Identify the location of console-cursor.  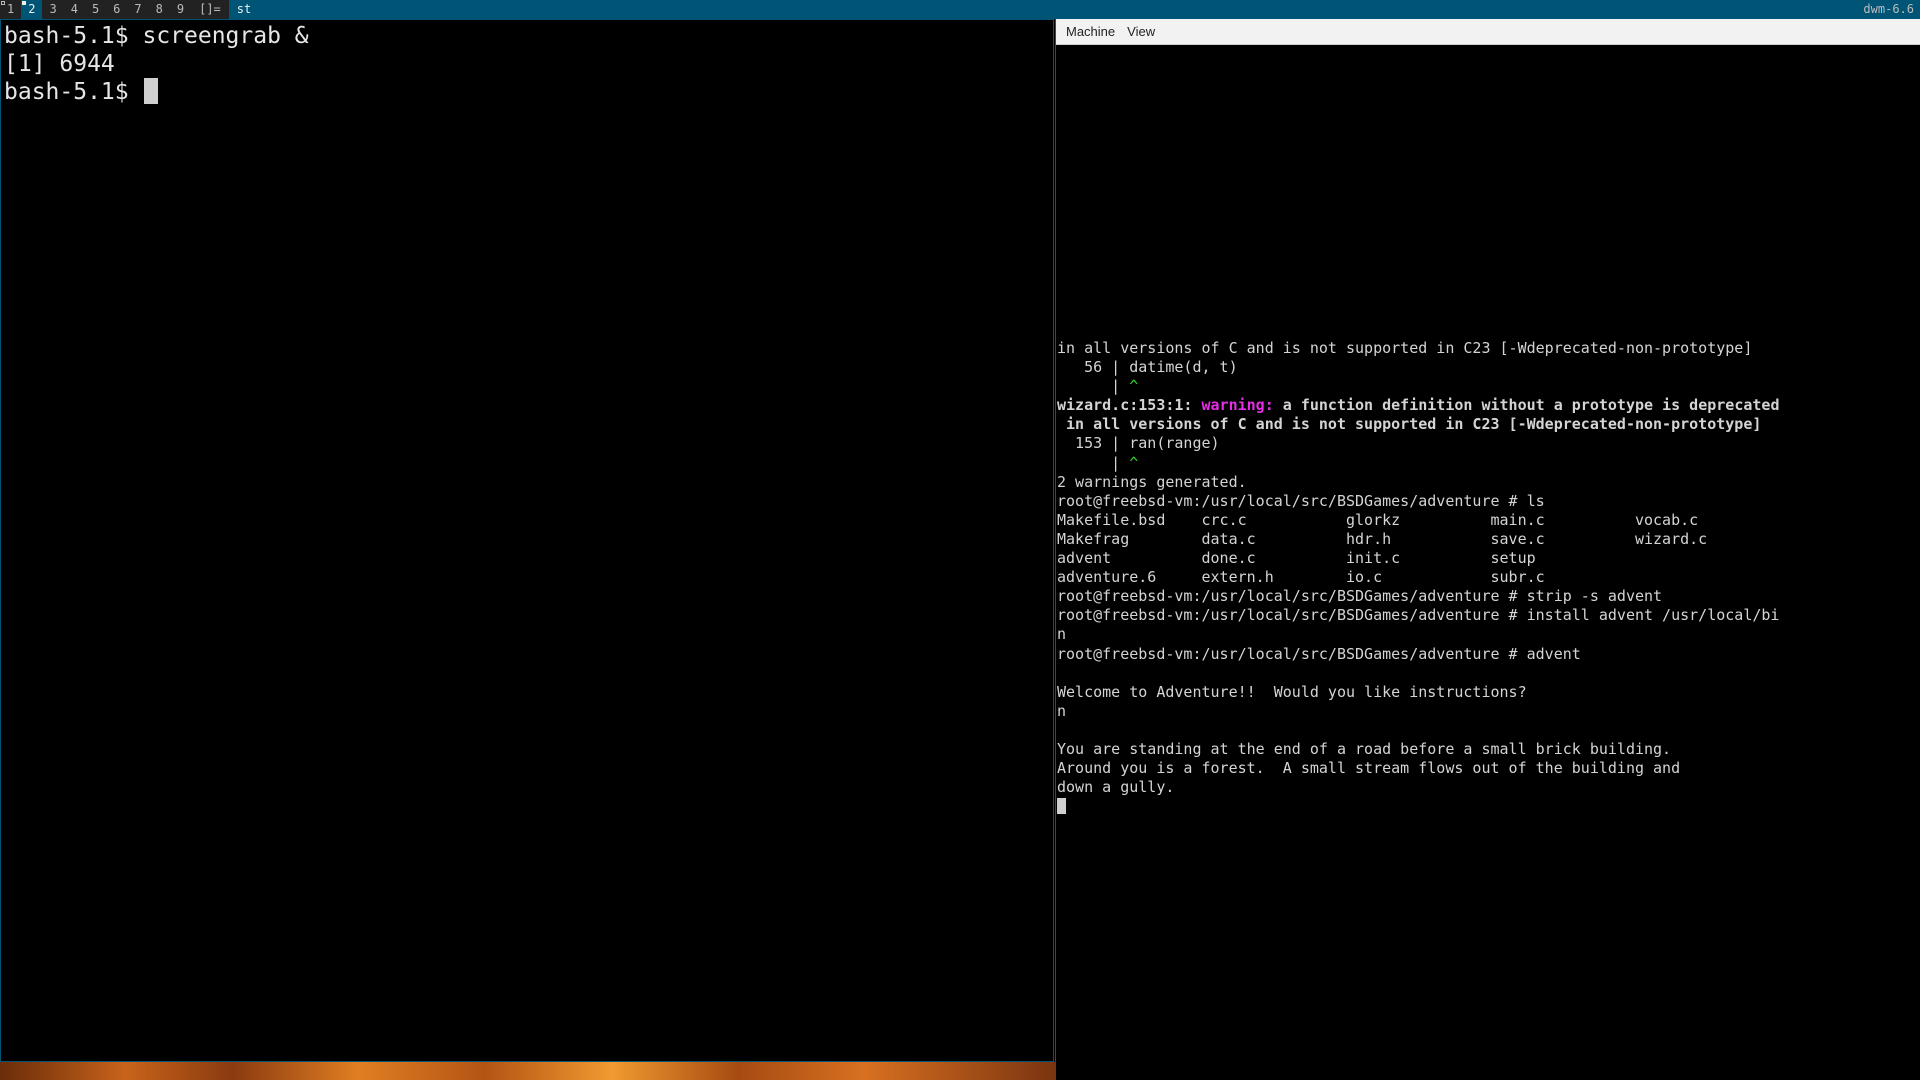
(1061, 806).